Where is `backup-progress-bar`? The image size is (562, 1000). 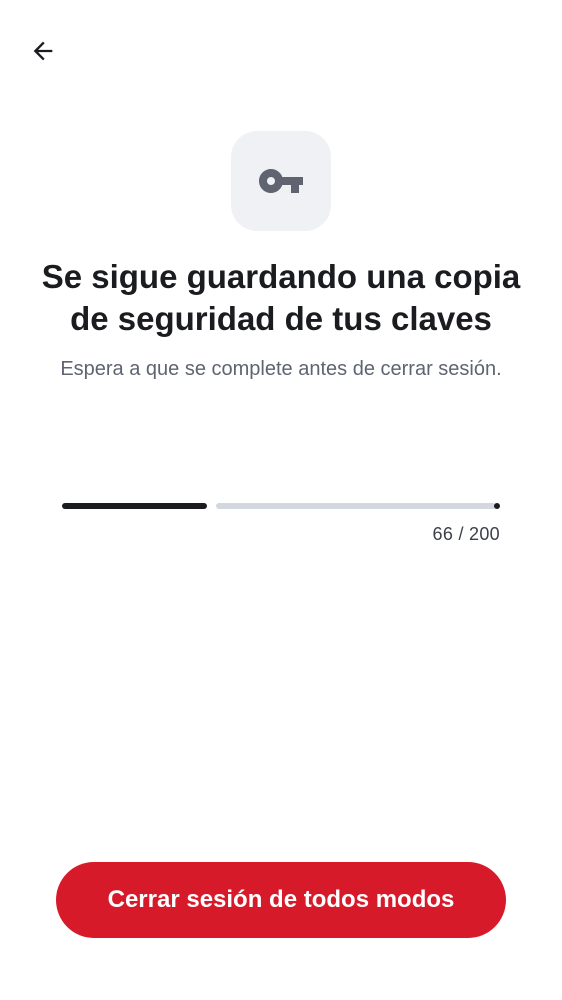
backup-progress-bar is located at coordinates (281, 506).